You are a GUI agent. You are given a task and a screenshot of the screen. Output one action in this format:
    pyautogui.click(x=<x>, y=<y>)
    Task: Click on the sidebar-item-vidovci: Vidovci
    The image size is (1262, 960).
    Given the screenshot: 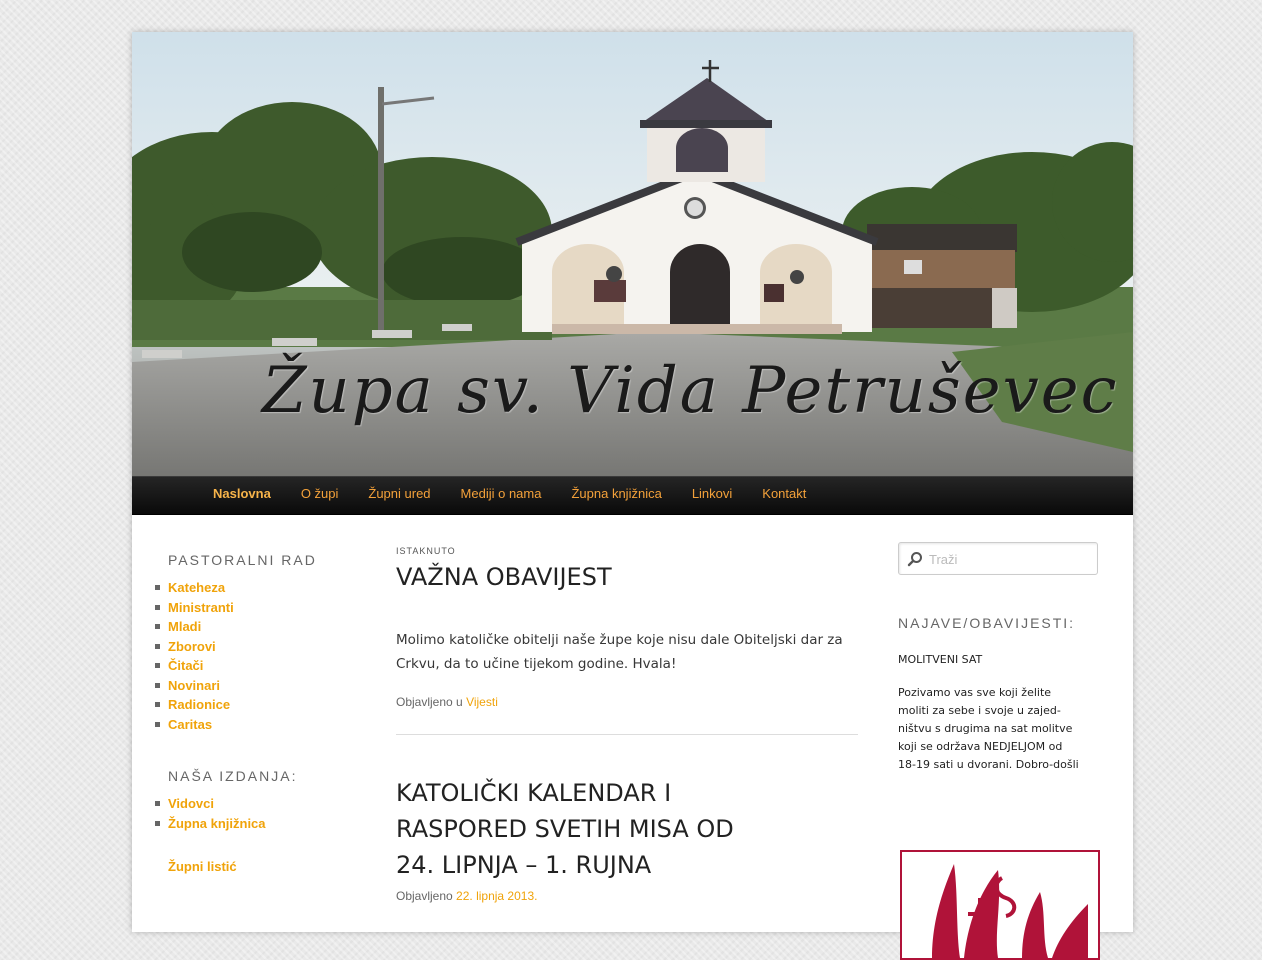 What is the action you would take?
    pyautogui.click(x=261, y=804)
    